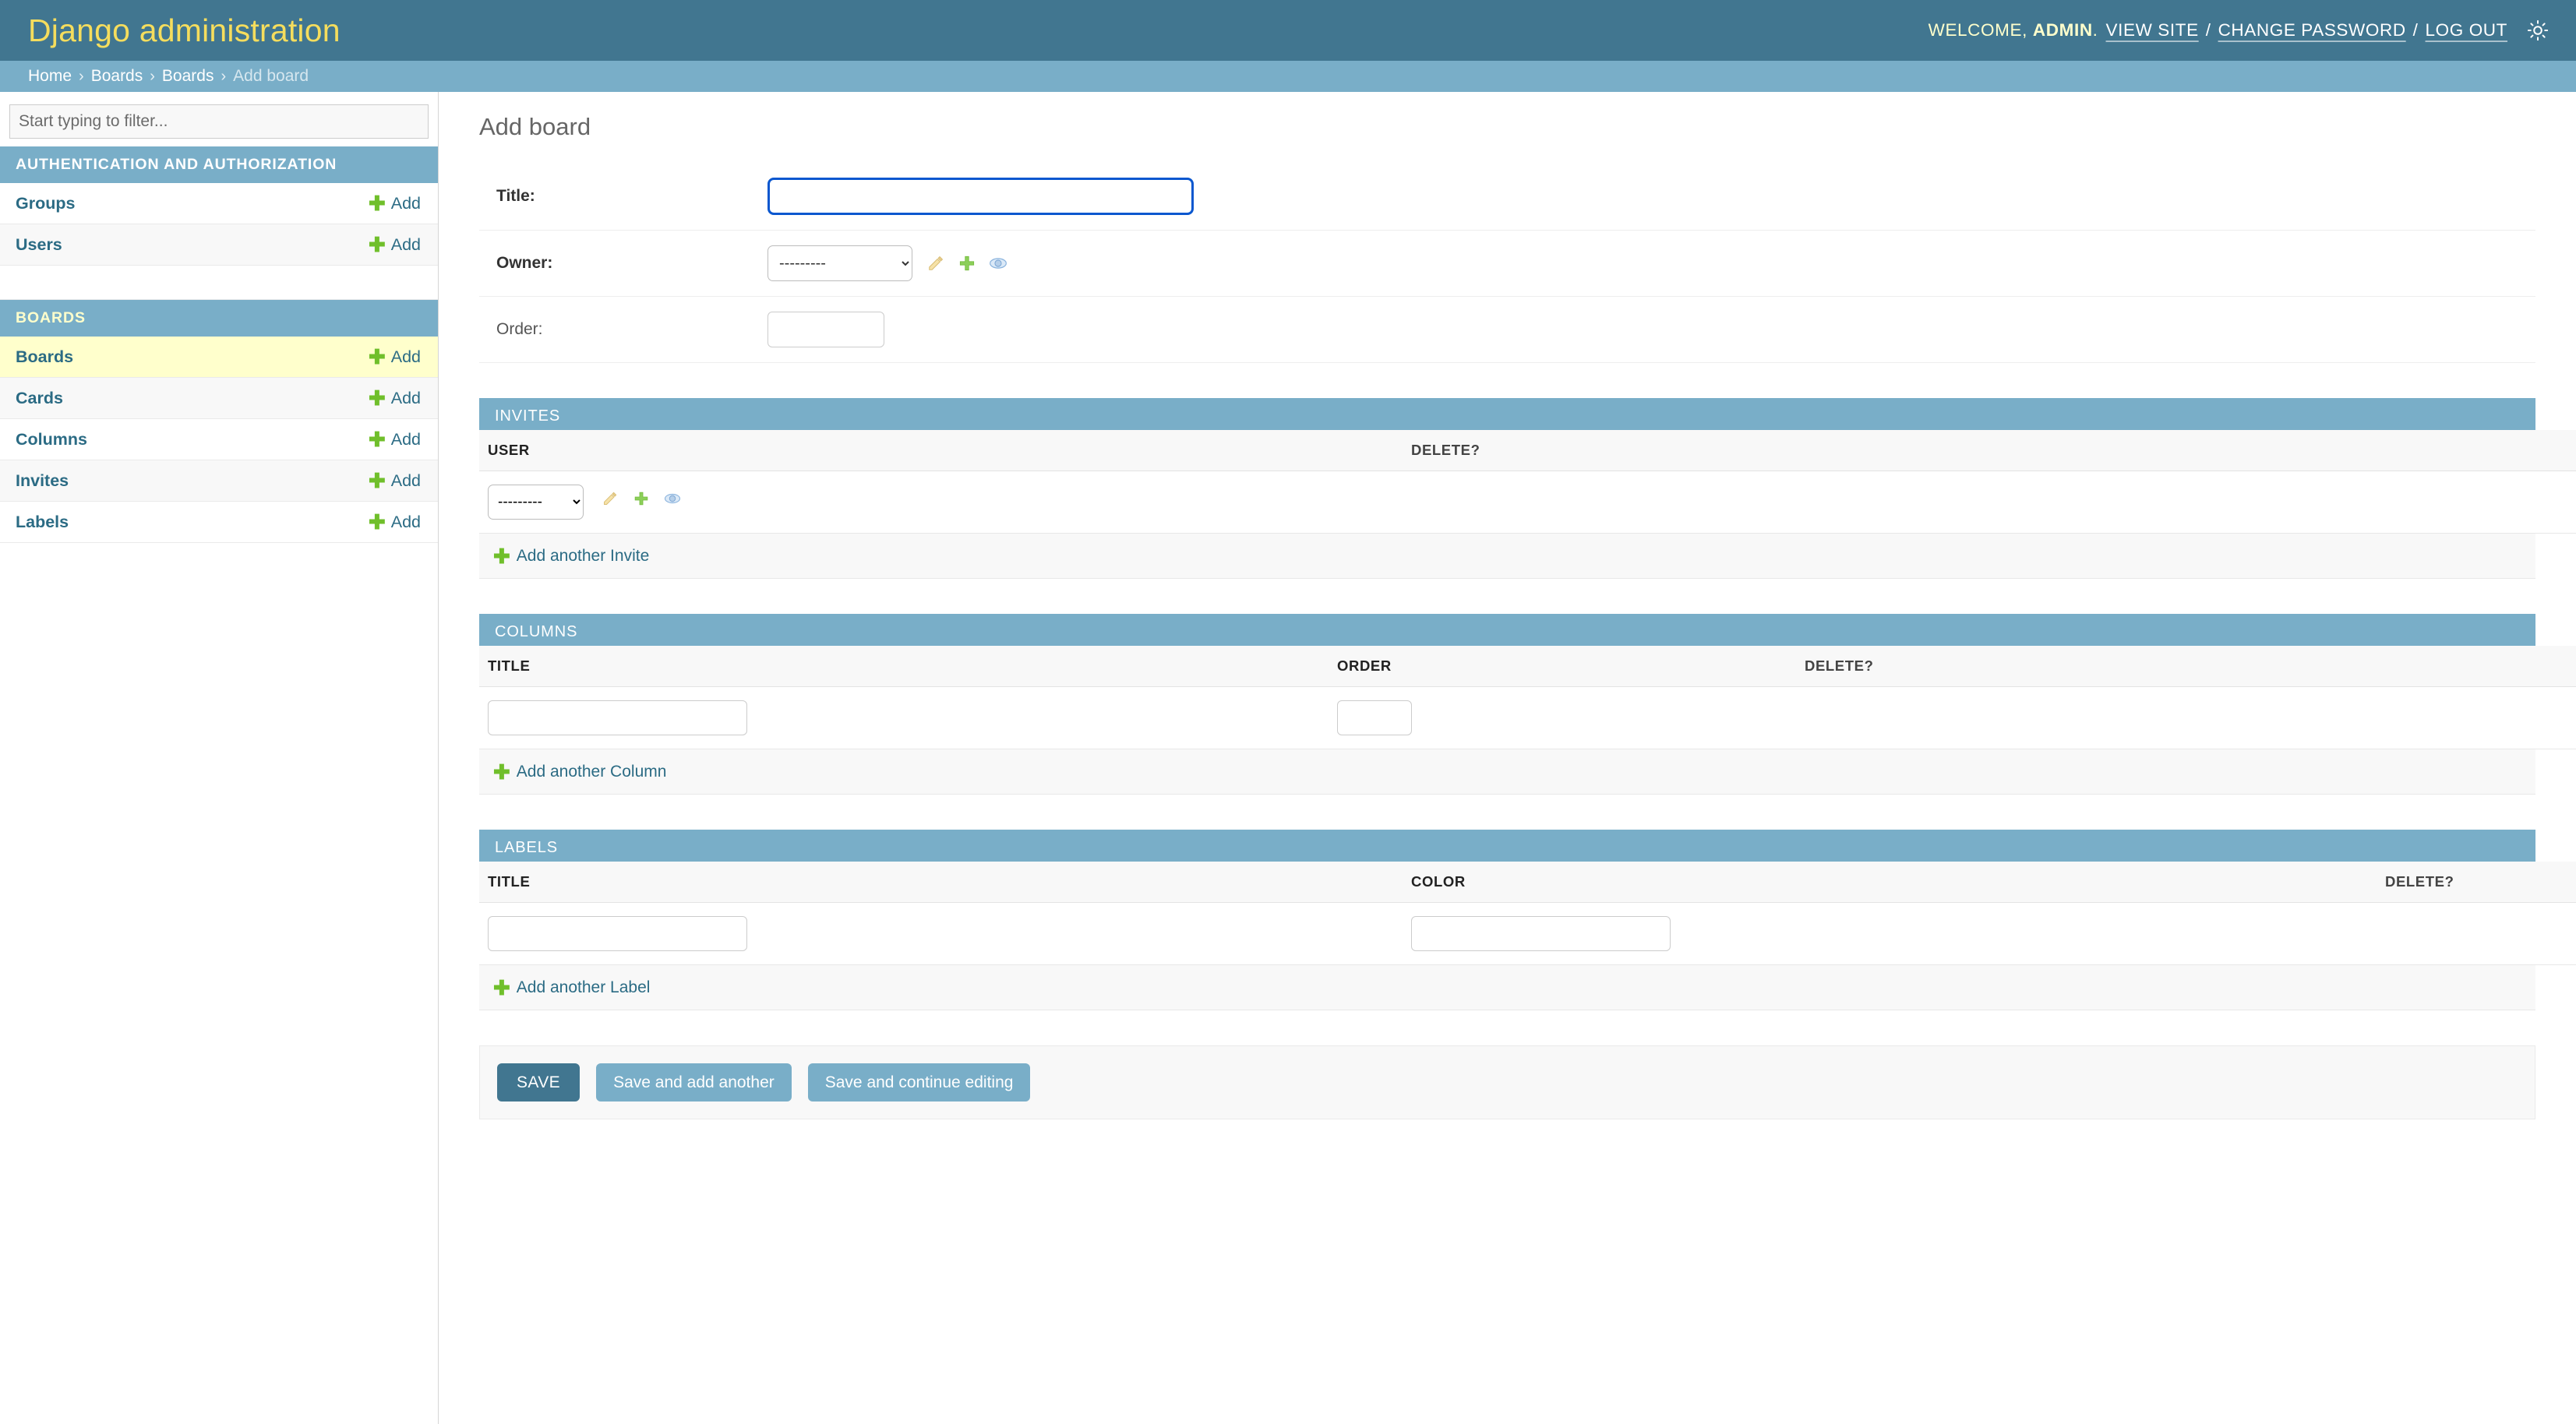 The width and height of the screenshot is (2576, 1424). I want to click on breadcrumb-home: Home, so click(50, 77).